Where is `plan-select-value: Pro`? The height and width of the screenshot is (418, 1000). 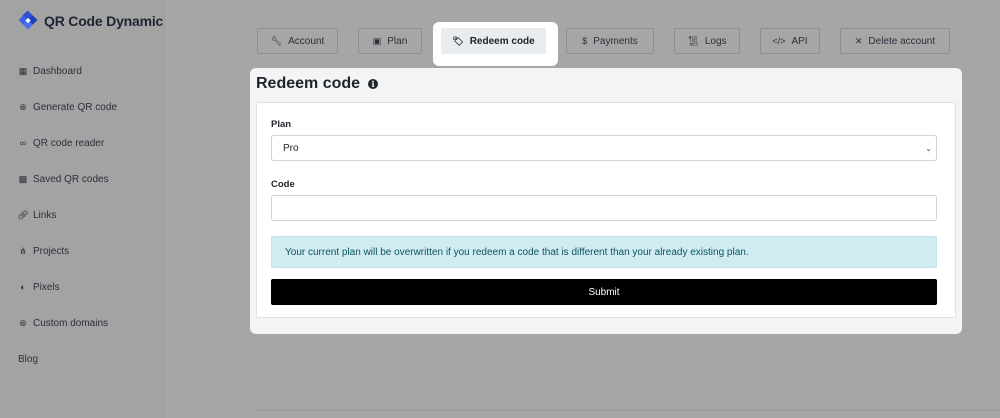 plan-select-value: Pro is located at coordinates (291, 148).